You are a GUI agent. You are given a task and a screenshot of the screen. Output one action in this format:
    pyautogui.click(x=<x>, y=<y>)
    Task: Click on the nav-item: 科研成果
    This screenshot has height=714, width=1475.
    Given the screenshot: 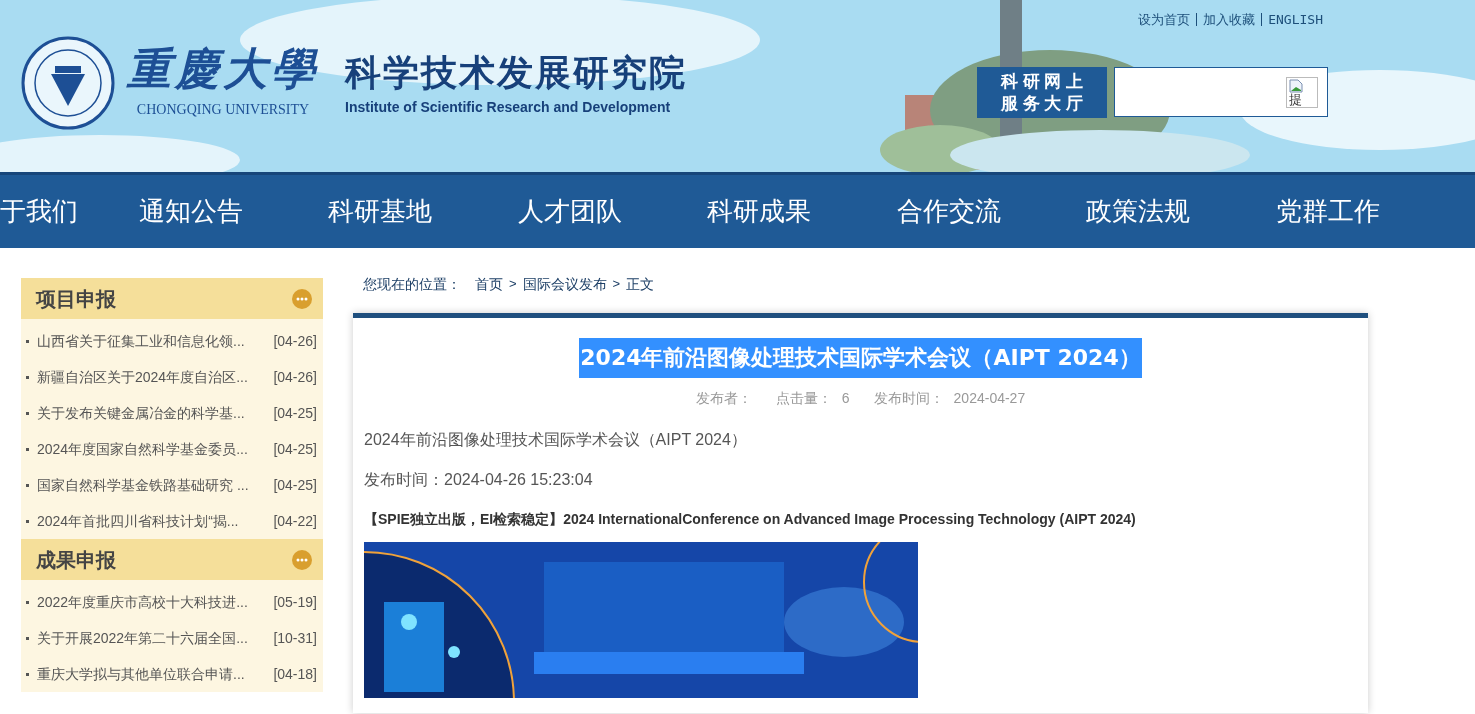 What is the action you would take?
    pyautogui.click(x=759, y=211)
    